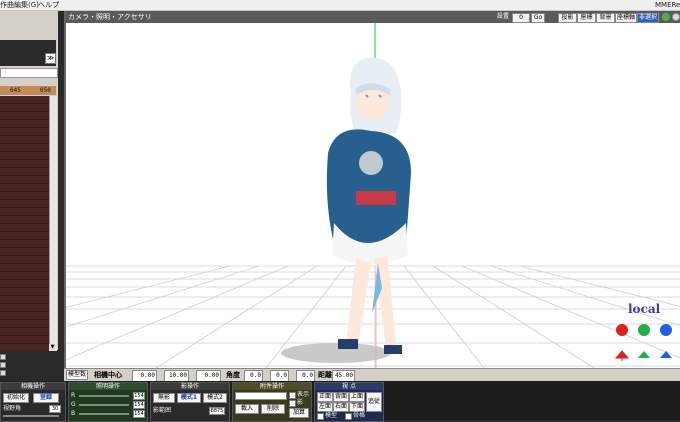 This screenshot has width=680, height=422. Describe the element at coordinates (666, 354) in the screenshot. I see `move-z-icon` at that location.